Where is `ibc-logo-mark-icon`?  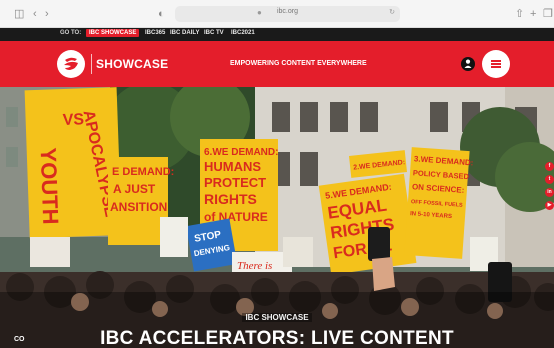
ibc-logo-mark-icon is located at coordinates (71, 63).